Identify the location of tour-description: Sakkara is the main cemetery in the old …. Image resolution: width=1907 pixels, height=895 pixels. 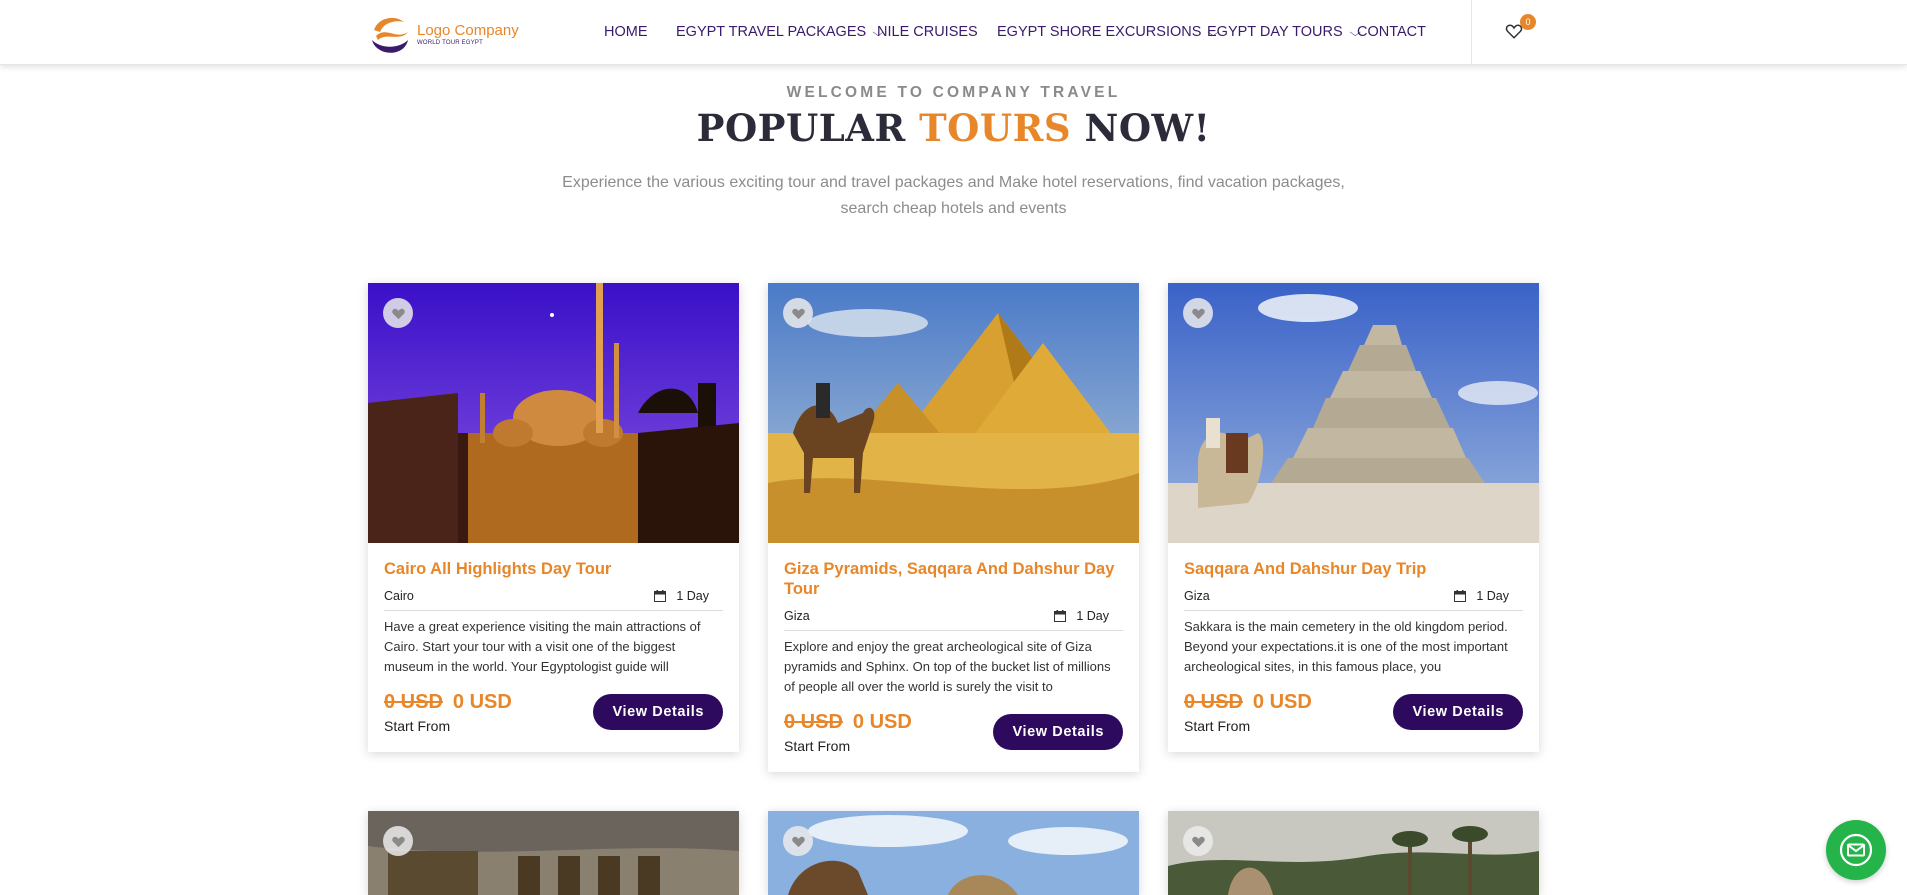
(1346, 646).